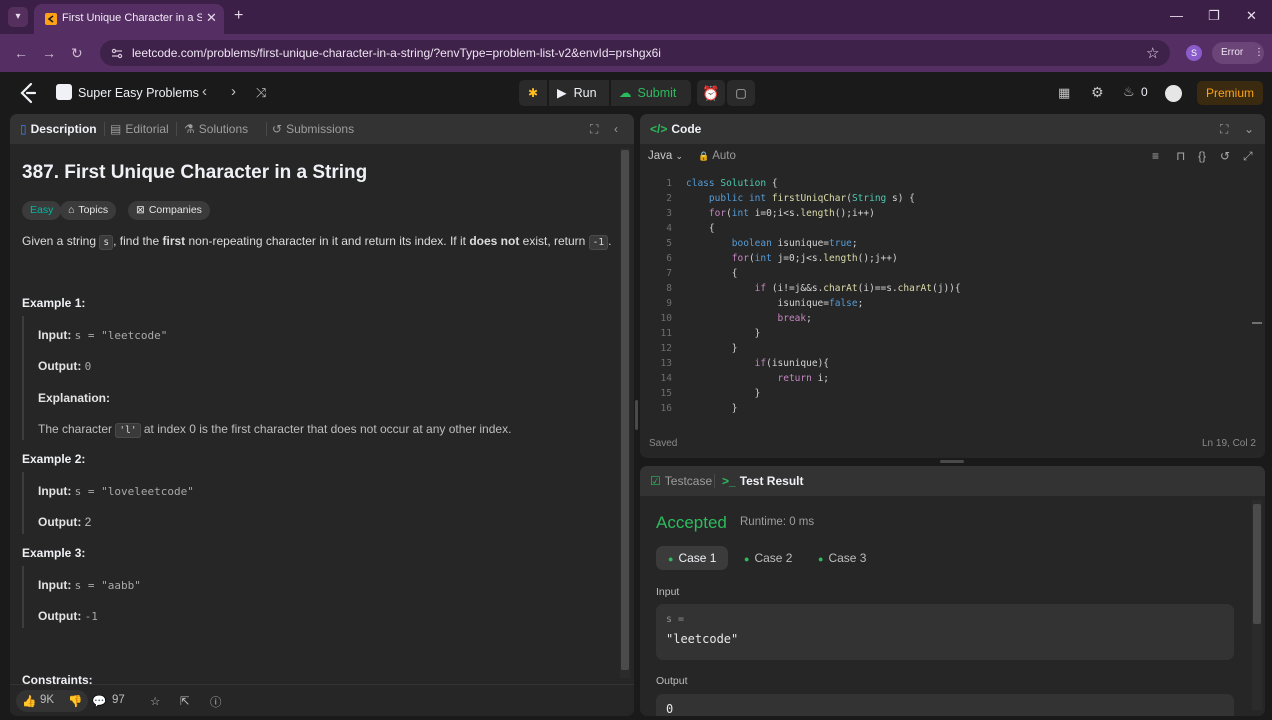 The width and height of the screenshot is (1272, 720). Describe the element at coordinates (99, 701) in the screenshot. I see `comment-icon: 💬` at that location.